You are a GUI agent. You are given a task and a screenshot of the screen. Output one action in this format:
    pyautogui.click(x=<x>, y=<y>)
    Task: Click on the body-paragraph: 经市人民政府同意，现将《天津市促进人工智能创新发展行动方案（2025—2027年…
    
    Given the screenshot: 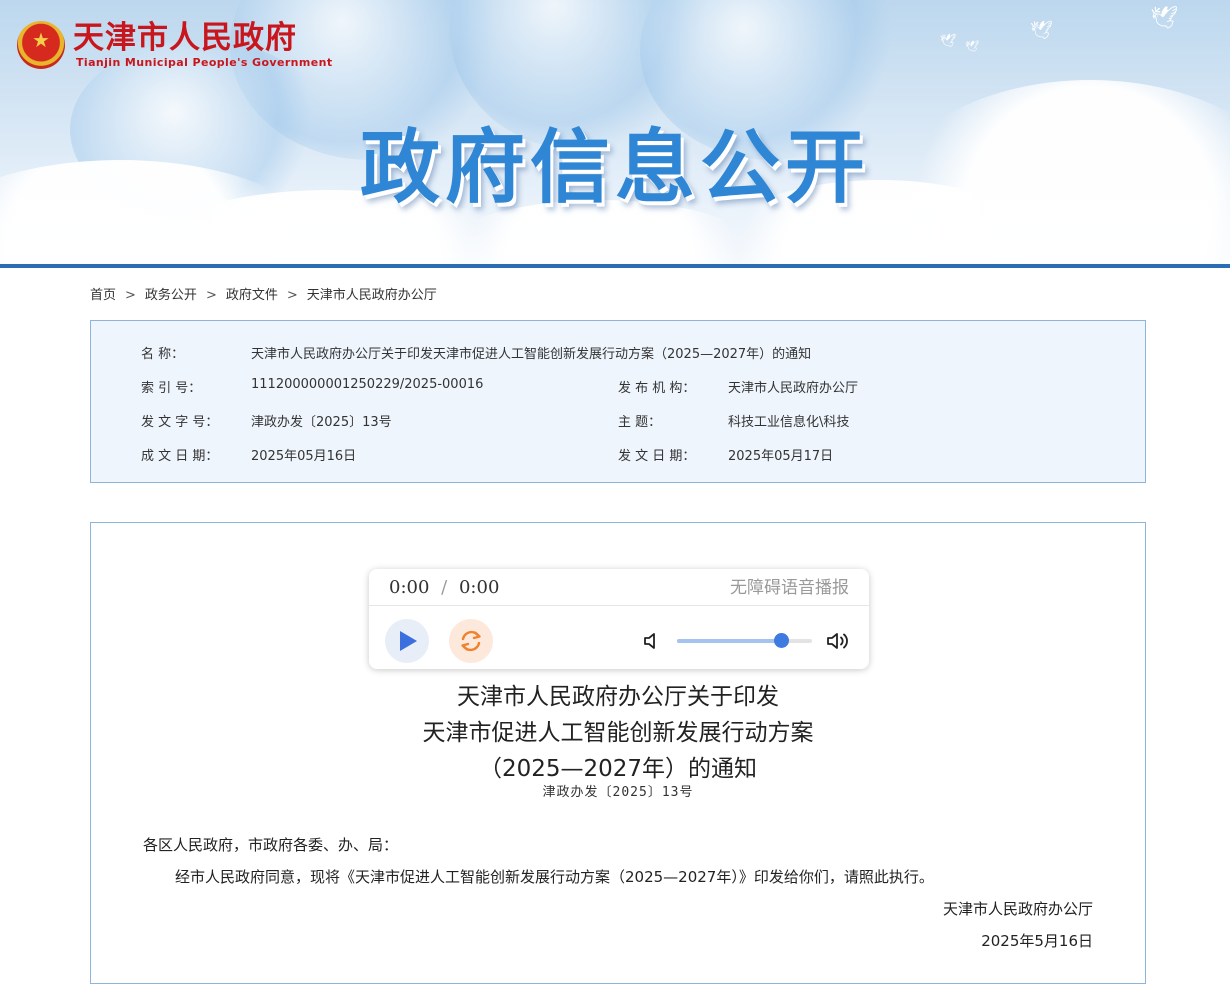 What is the action you would take?
    pyautogui.click(x=554, y=877)
    